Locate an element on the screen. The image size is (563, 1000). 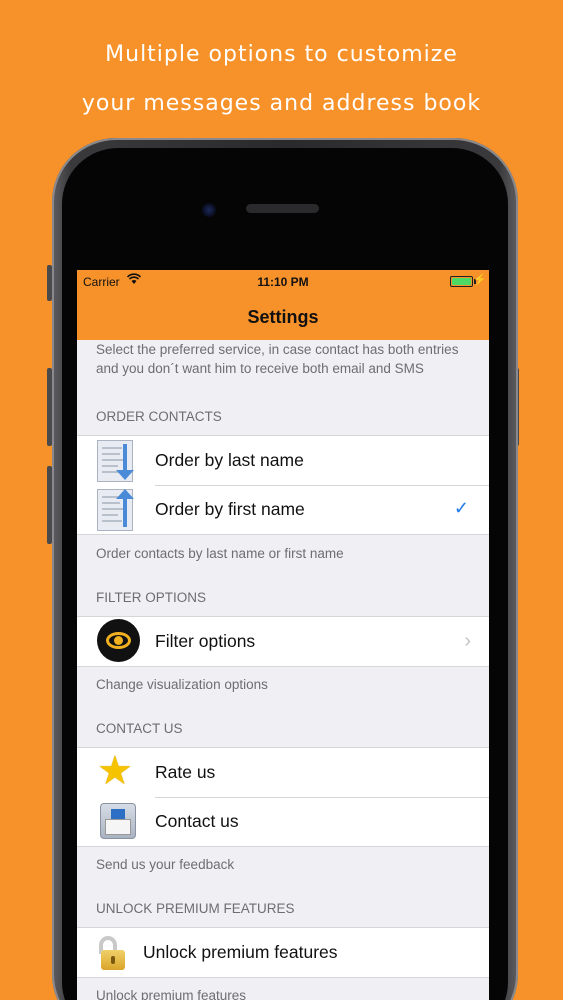
unlock-premium-row: Unlock premium features is located at coordinates (283, 952).